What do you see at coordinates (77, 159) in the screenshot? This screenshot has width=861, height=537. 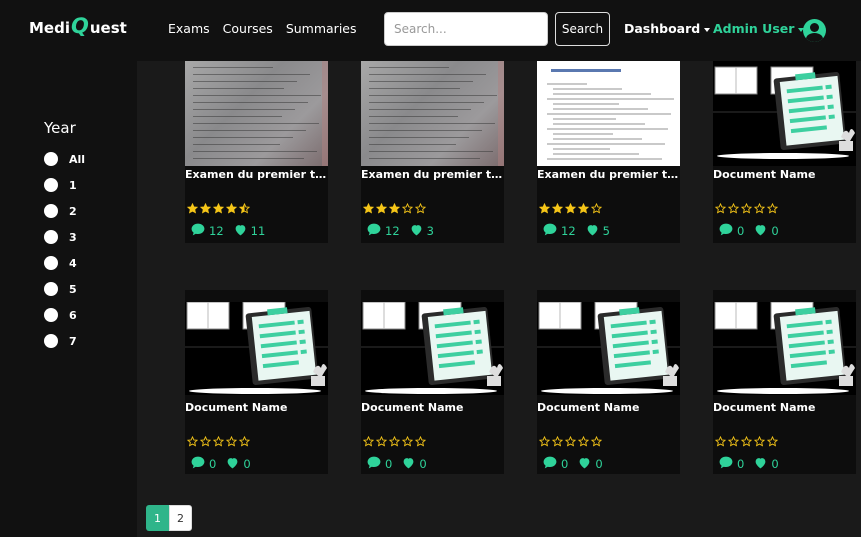 I see `year-option-label: All` at bounding box center [77, 159].